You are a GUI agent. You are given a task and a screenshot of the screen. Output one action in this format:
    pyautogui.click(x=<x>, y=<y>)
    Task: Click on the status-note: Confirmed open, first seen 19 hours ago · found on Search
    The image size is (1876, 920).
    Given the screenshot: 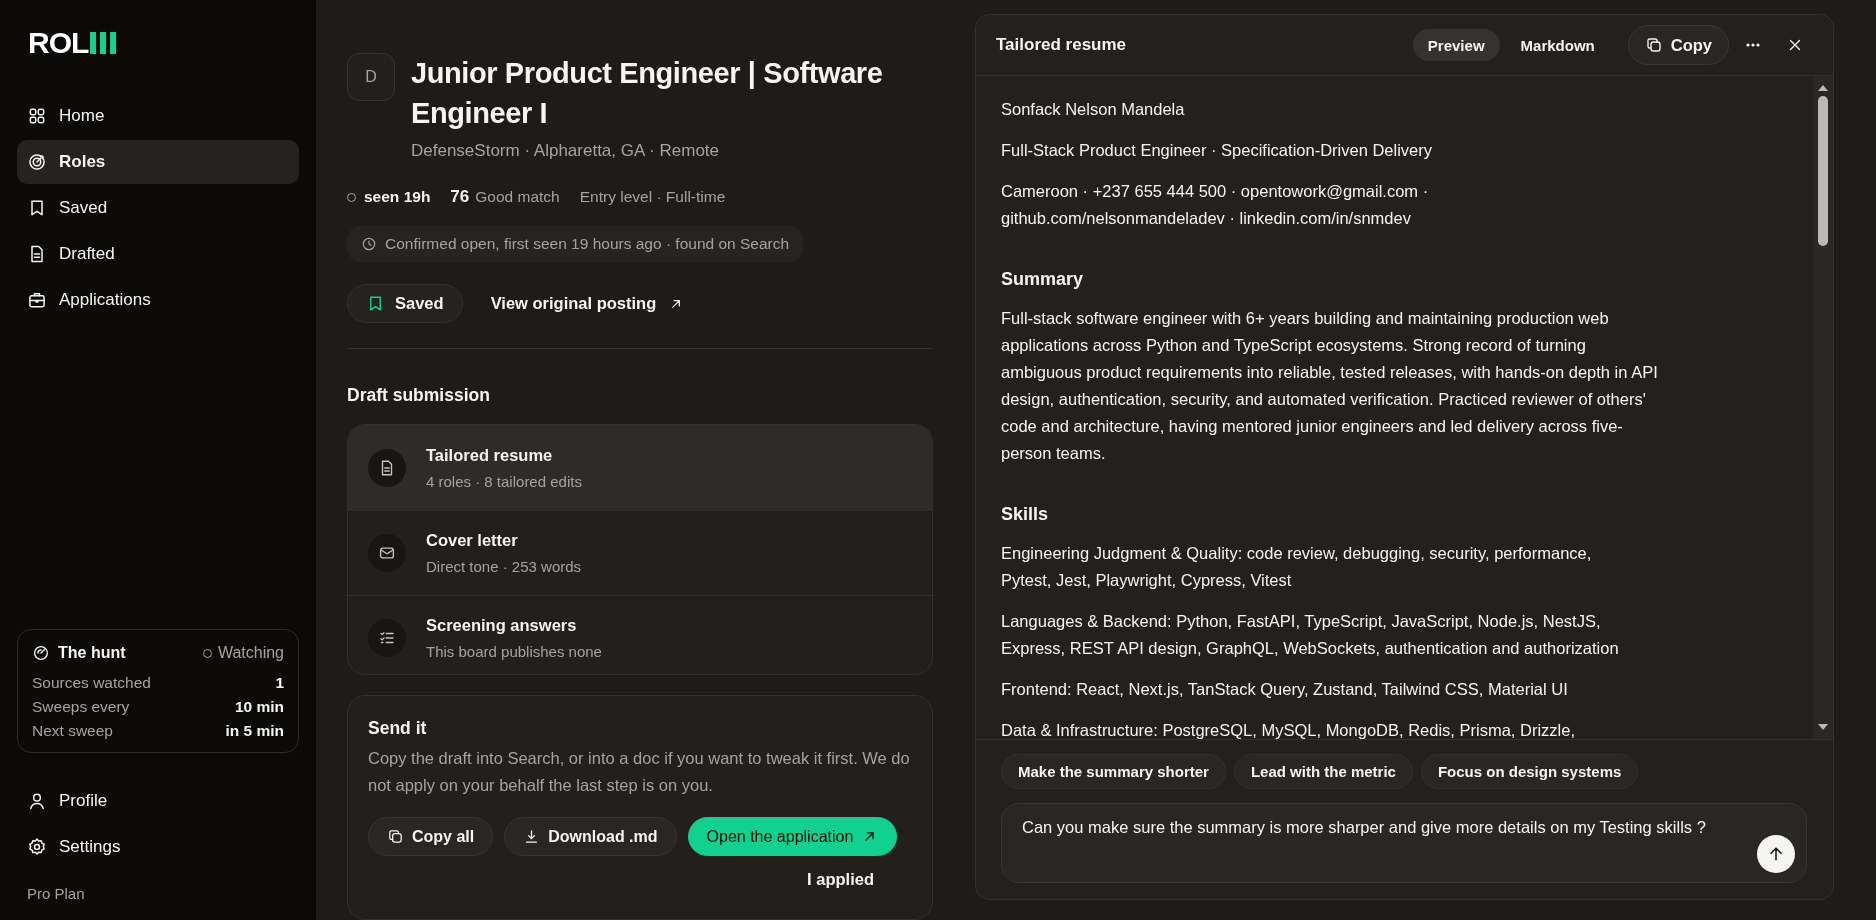 What is the action you would take?
    pyautogui.click(x=575, y=244)
    